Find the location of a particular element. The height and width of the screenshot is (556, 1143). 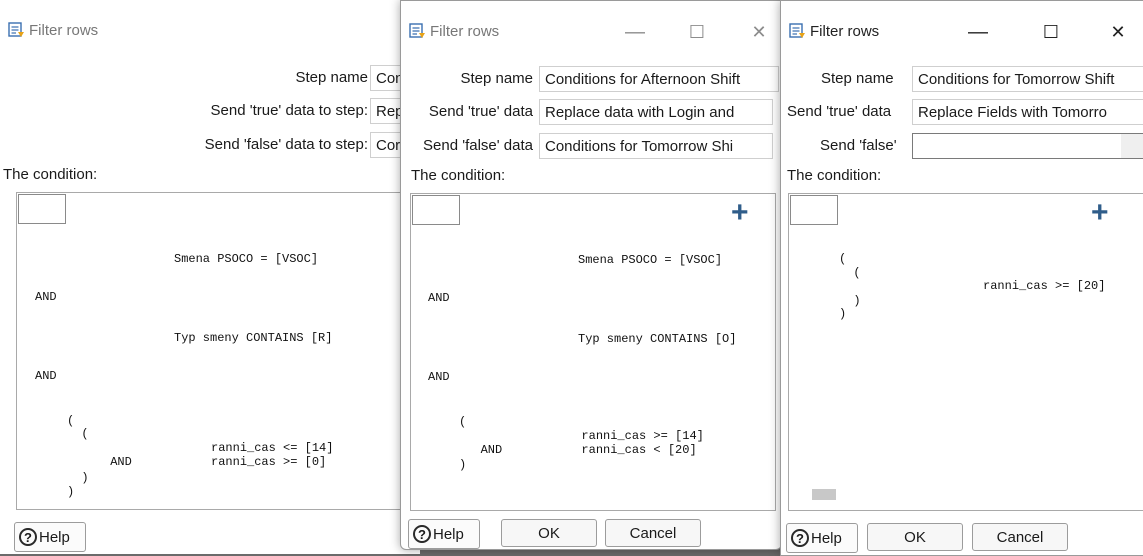

condition-line: ranni_cas >= [14] is located at coordinates (581, 436).